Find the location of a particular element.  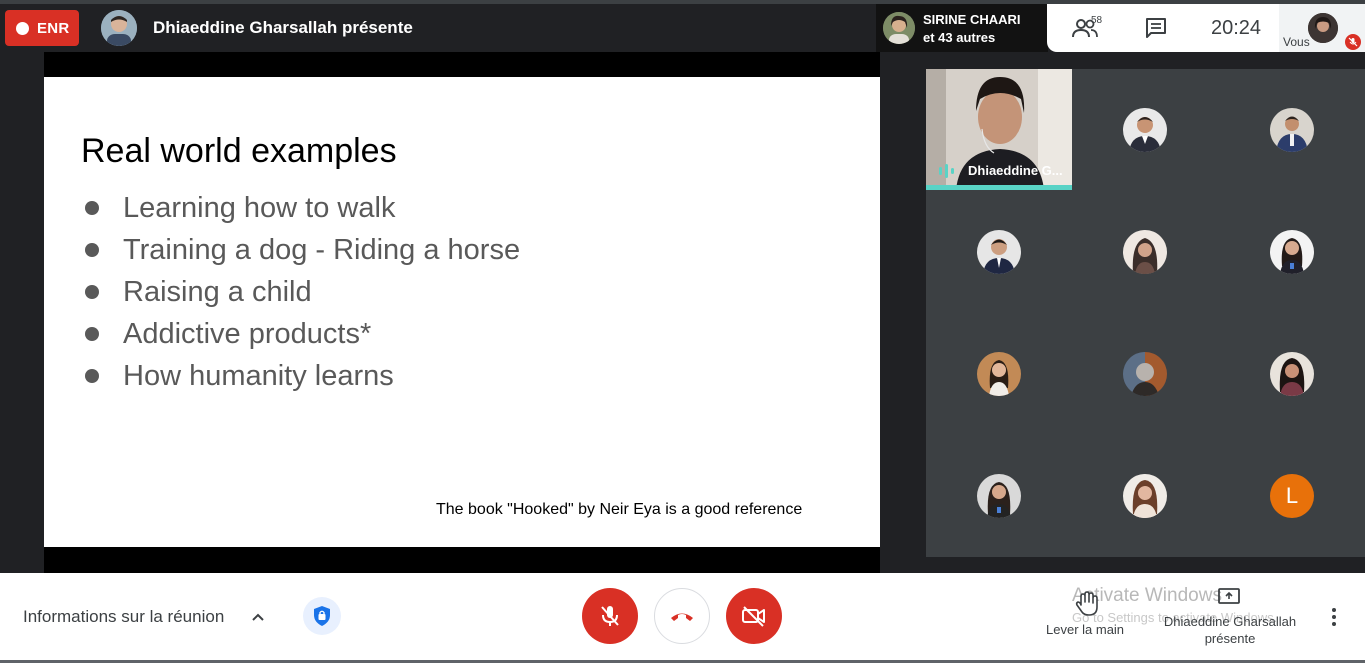

participants-count: 58 is located at coordinates (1097, 20).